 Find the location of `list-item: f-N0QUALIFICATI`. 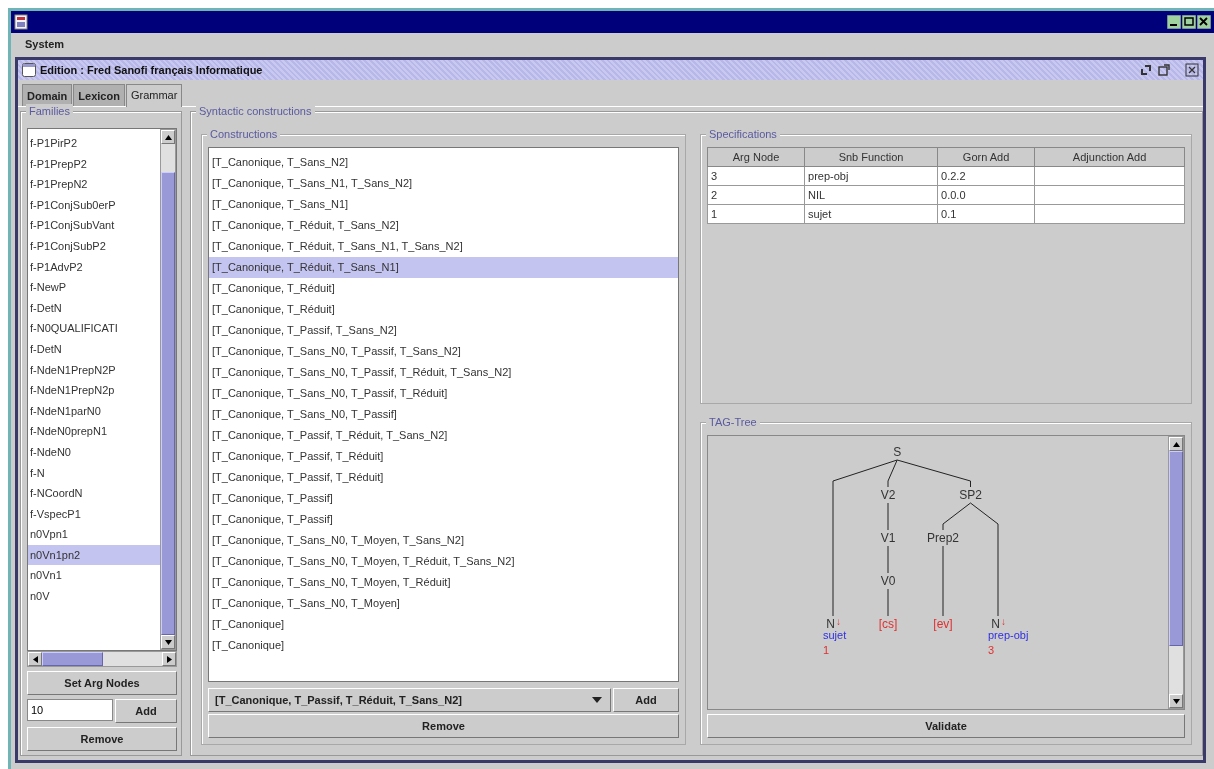

list-item: f-N0QUALIFICATI is located at coordinates (94, 328).